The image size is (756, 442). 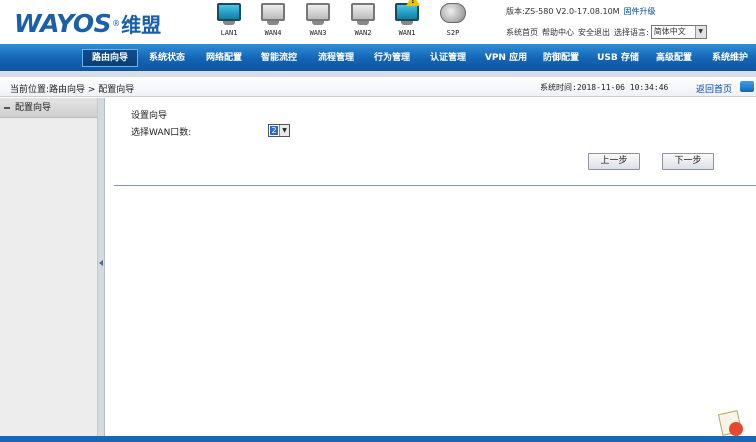 What do you see at coordinates (731, 424) in the screenshot?
I see `notes-icon` at bounding box center [731, 424].